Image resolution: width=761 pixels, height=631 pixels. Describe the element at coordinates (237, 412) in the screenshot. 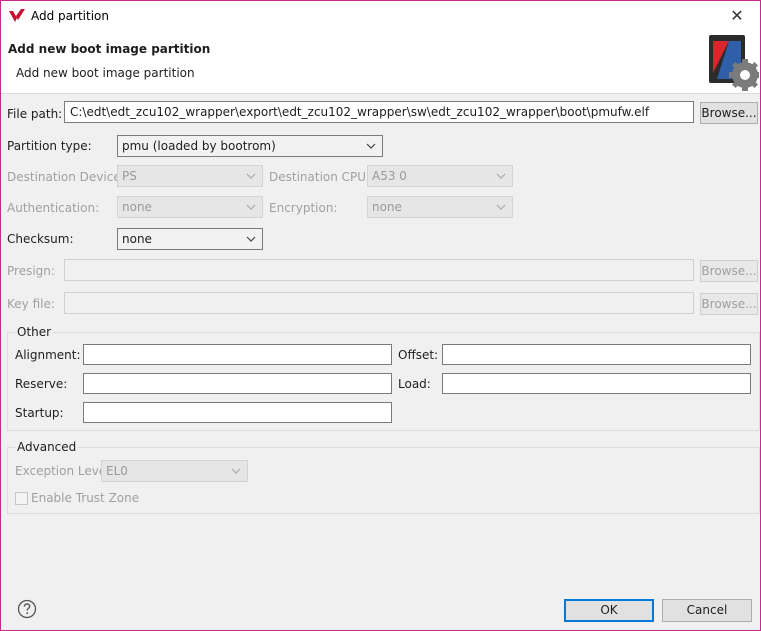

I see `startup-input` at that location.